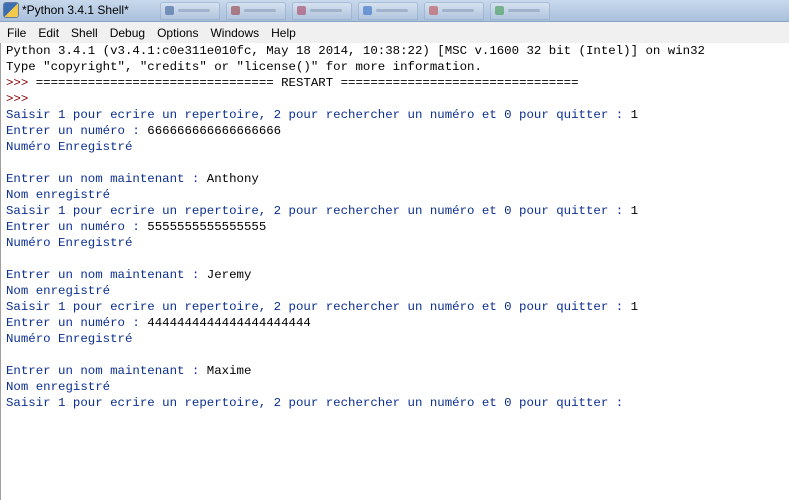 This screenshot has width=789, height=500. I want to click on background-tabs, so click(474, 11).